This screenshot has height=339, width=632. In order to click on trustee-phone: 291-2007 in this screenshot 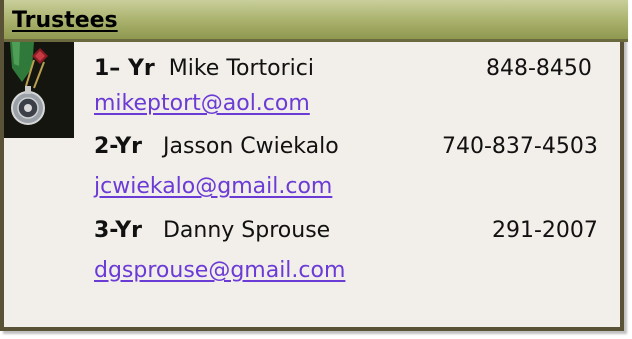, I will do `click(545, 230)`.